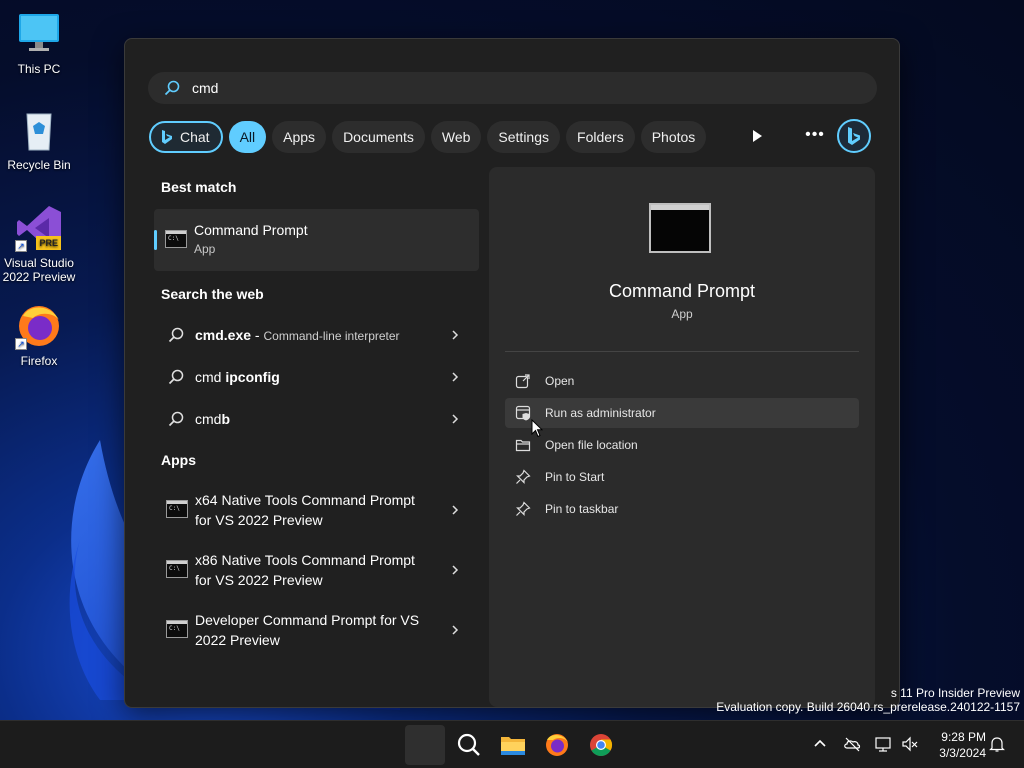 Image resolution: width=1024 pixels, height=768 pixels. What do you see at coordinates (852, 744) in the screenshot?
I see `onedrive-offline-icon` at bounding box center [852, 744].